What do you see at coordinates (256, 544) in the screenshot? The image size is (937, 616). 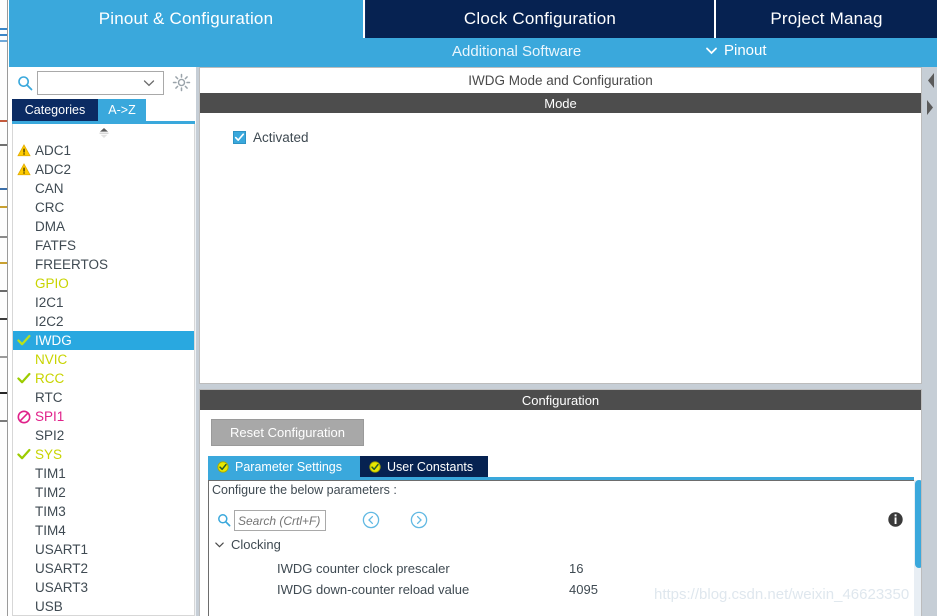 I see `parameter-group-label: Clocking` at bounding box center [256, 544].